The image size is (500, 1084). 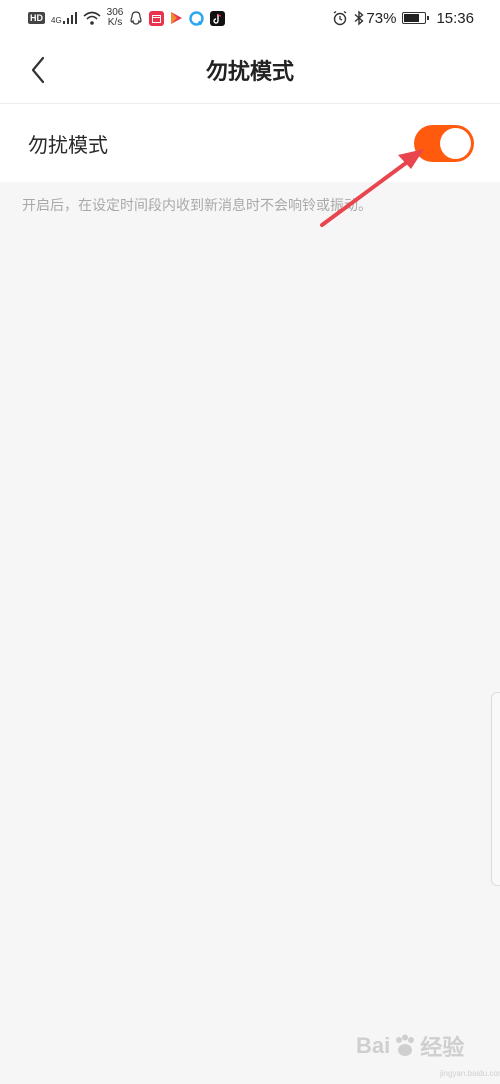 I want to click on wifi-icon, so click(x=92, y=18).